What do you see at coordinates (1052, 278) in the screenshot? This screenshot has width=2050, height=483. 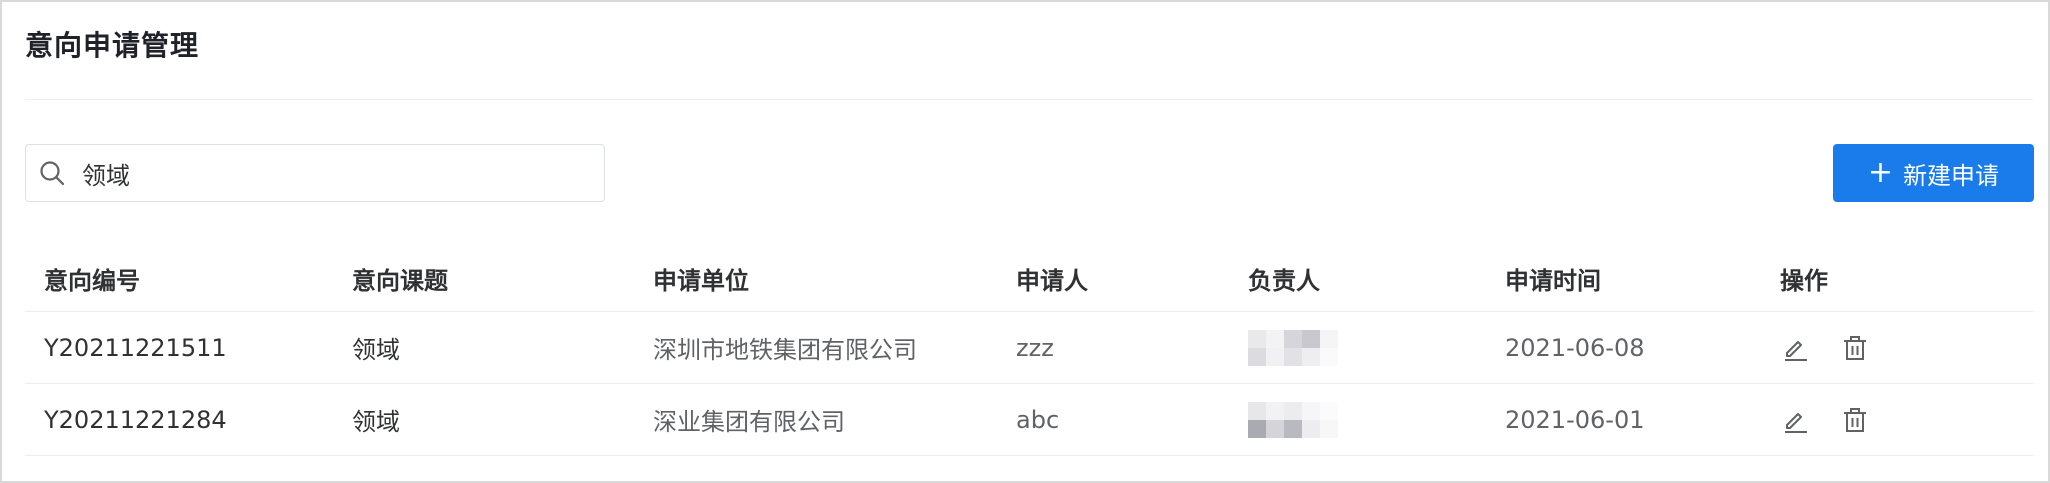 I see `column-header-applicant: 申请人` at bounding box center [1052, 278].